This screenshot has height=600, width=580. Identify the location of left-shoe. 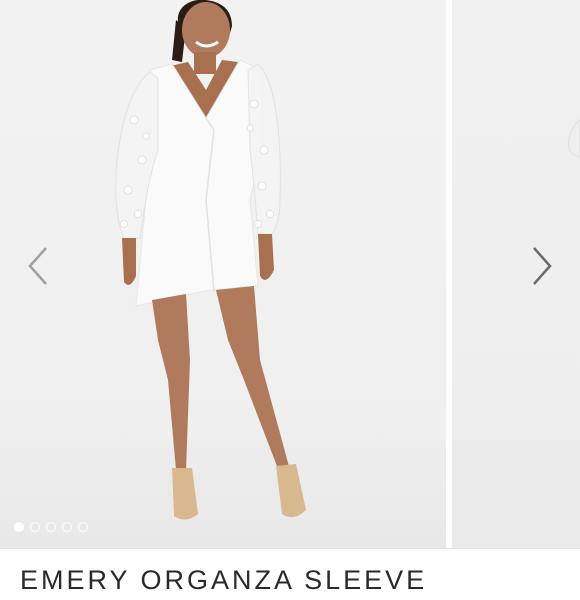
(185, 494).